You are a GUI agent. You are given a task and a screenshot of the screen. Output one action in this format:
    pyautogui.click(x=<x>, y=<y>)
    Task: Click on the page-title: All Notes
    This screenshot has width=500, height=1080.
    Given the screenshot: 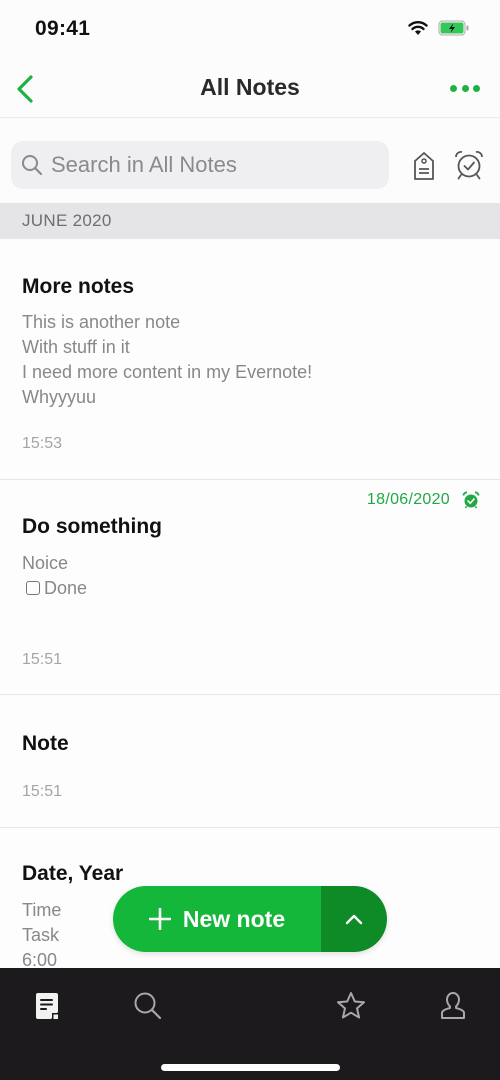 What is the action you would take?
    pyautogui.click(x=250, y=87)
    